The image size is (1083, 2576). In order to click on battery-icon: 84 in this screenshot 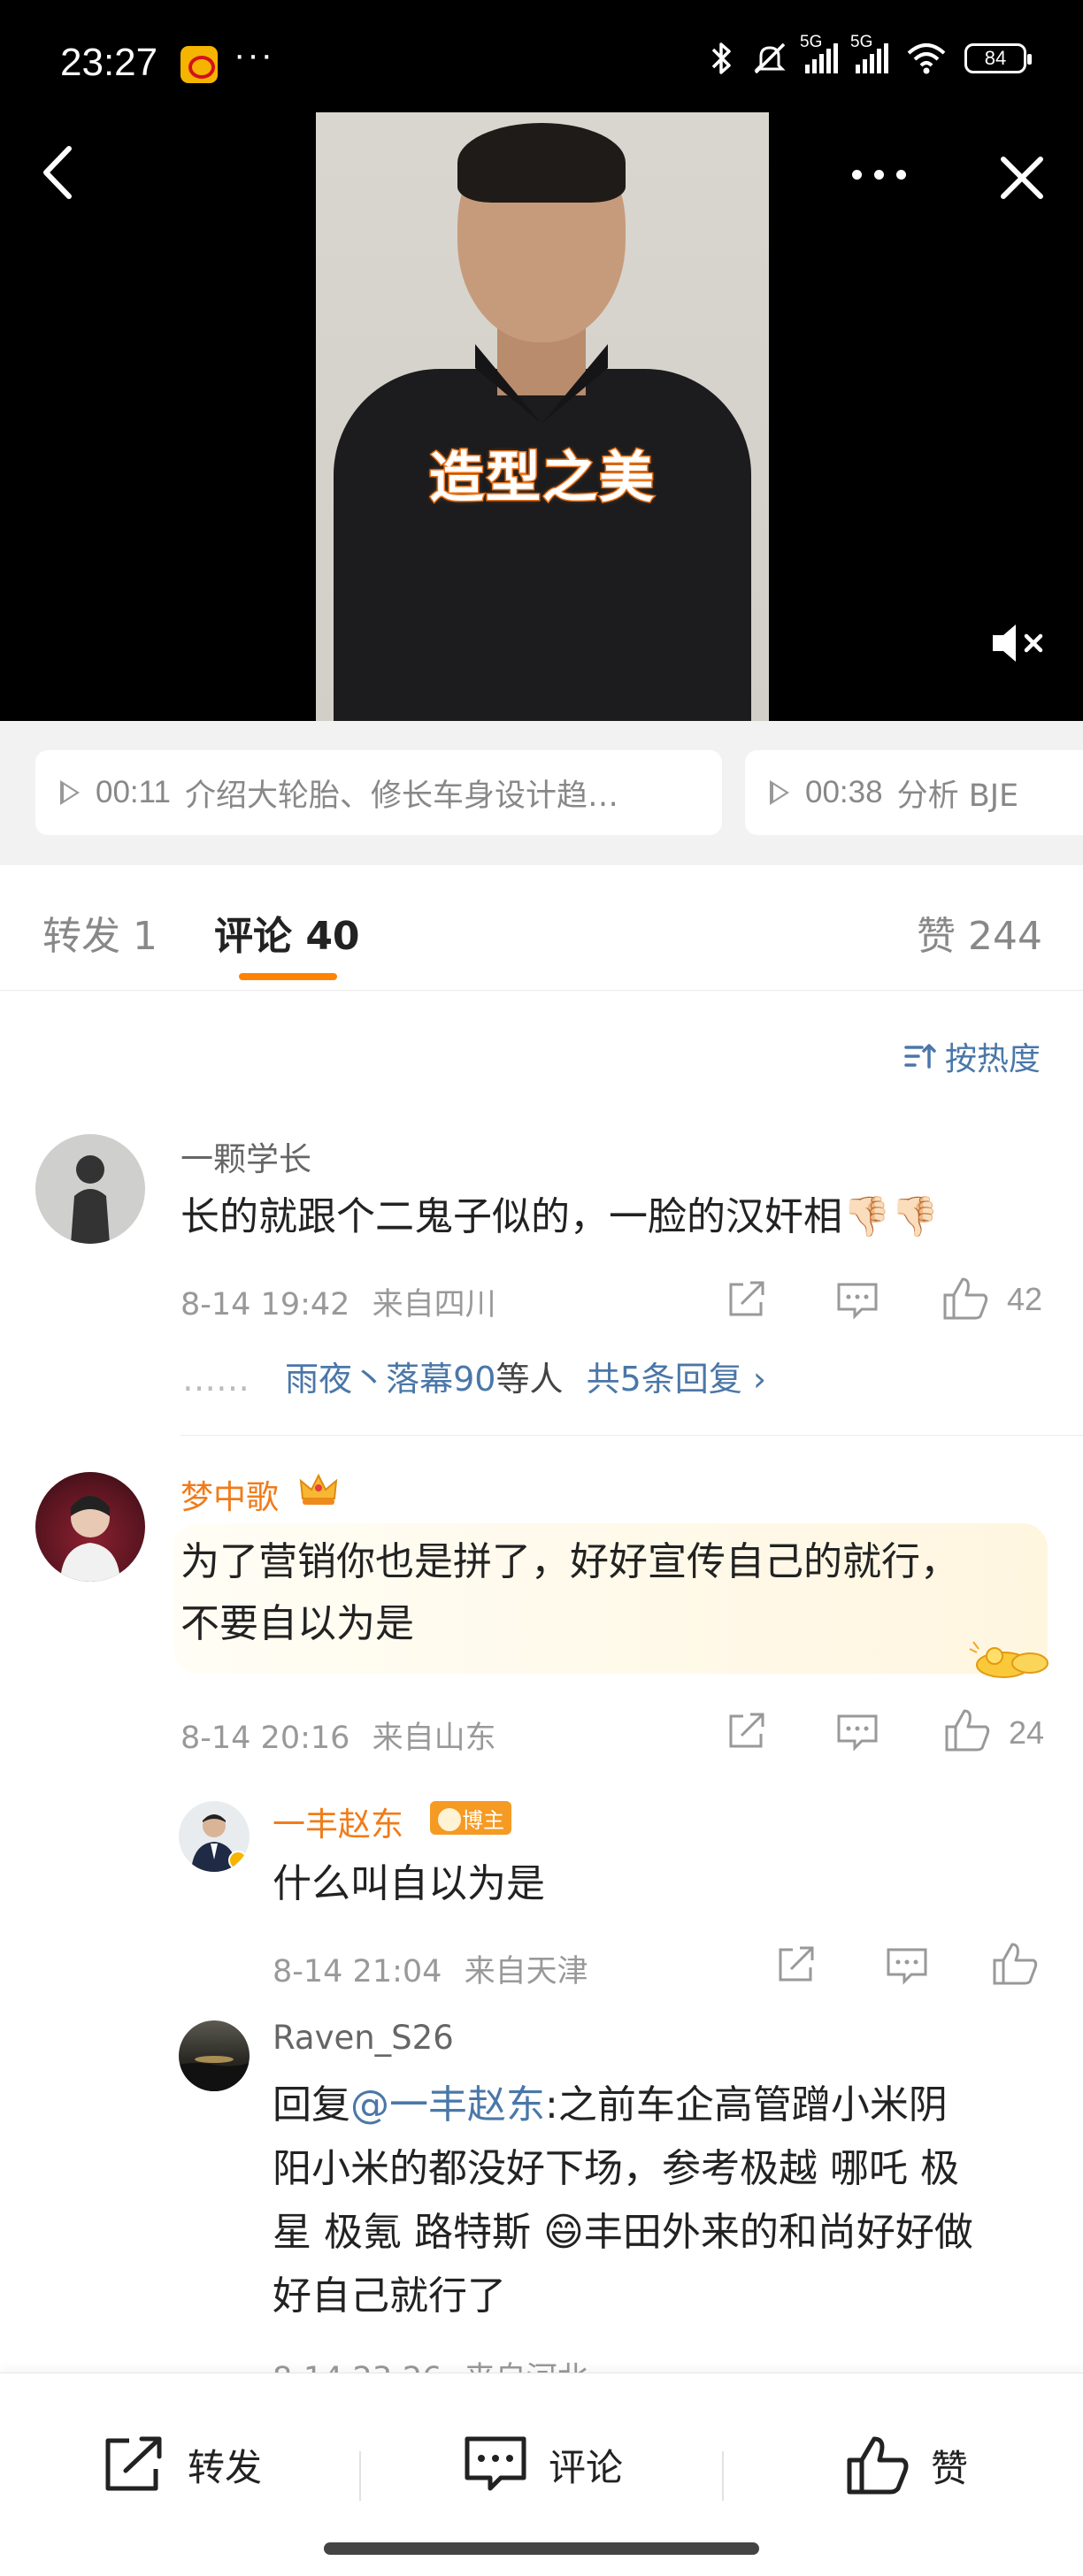, I will do `click(998, 58)`.